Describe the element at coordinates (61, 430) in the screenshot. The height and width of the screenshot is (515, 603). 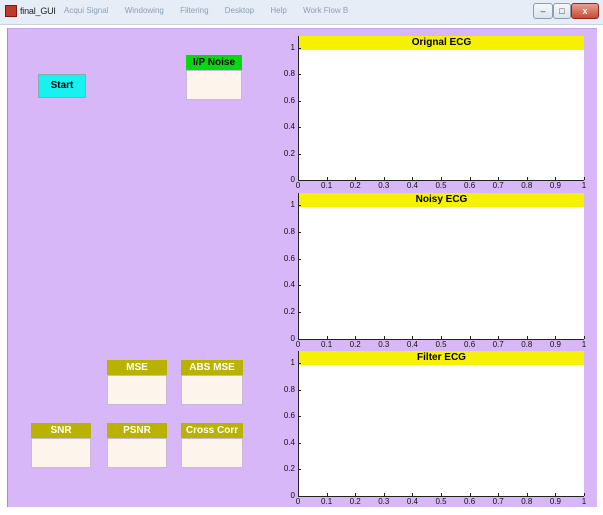
I see `snr-label: SNR` at that location.